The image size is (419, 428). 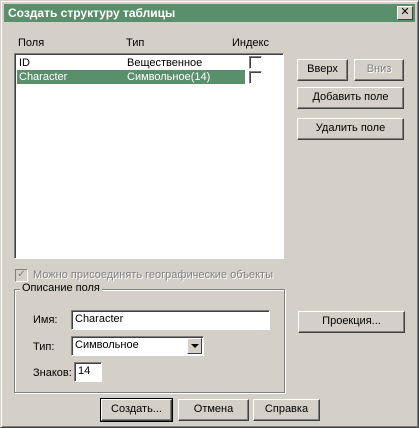 What do you see at coordinates (209, 13) in the screenshot?
I see `title-bar: Создать структуру таблицы ✕` at bounding box center [209, 13].